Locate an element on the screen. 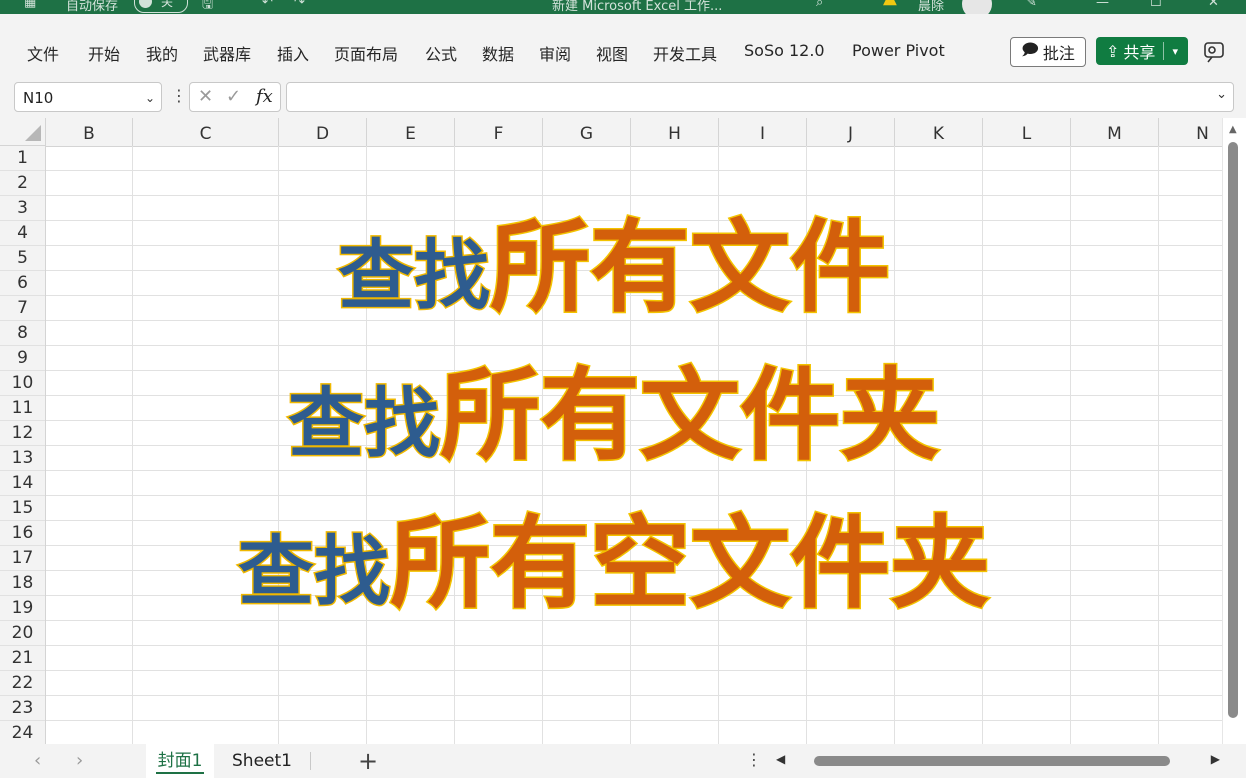  column-header: J is located at coordinates (851, 132).